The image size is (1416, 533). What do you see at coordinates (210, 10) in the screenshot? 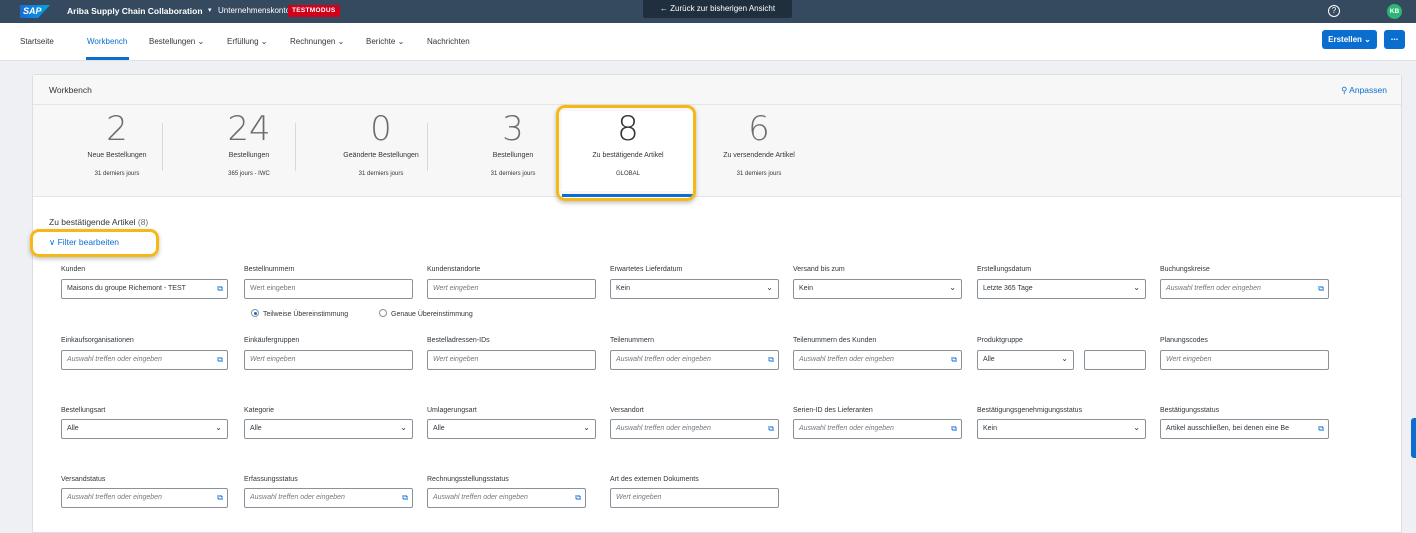
I see `app-switch-caret-icon: ▾` at bounding box center [210, 10].